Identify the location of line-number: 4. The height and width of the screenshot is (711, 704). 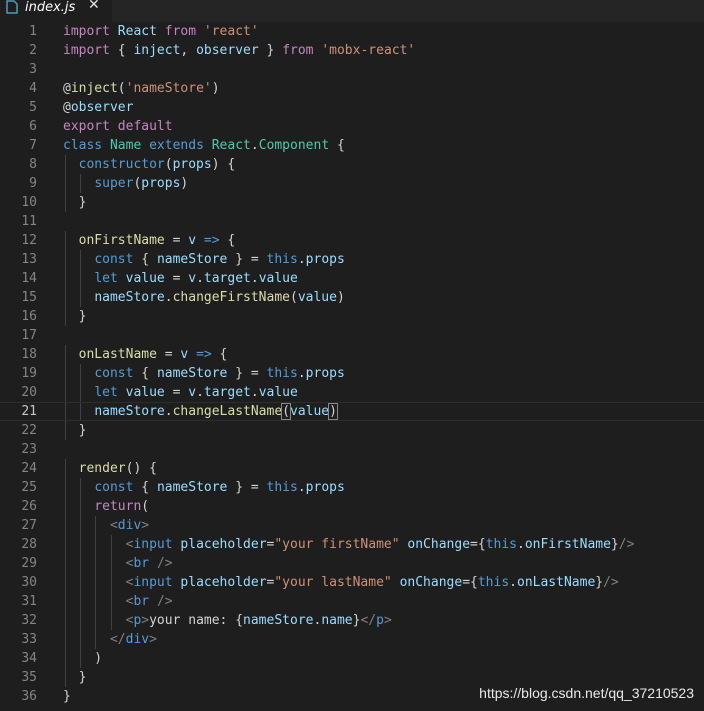
(33, 88).